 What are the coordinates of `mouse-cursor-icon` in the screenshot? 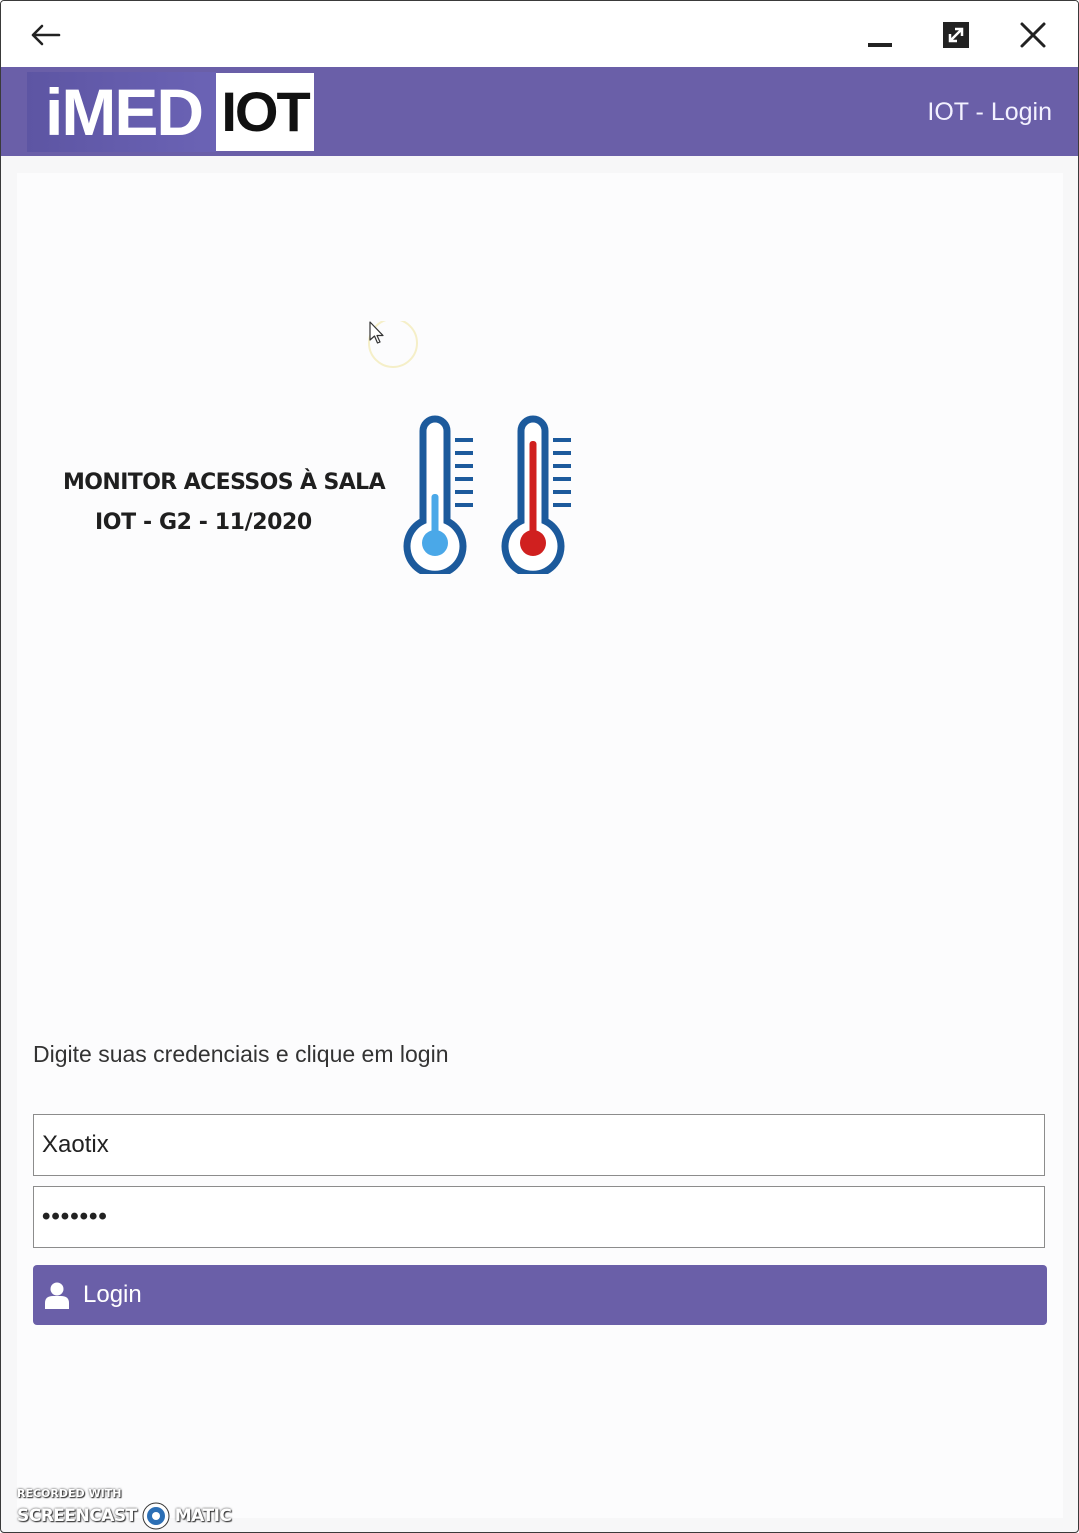 It's located at (397, 352).